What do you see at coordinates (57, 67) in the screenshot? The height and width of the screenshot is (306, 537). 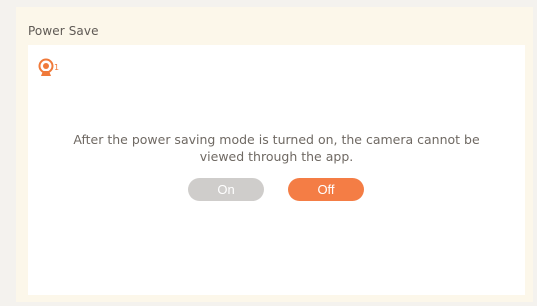 I see `camera-index: 1` at bounding box center [57, 67].